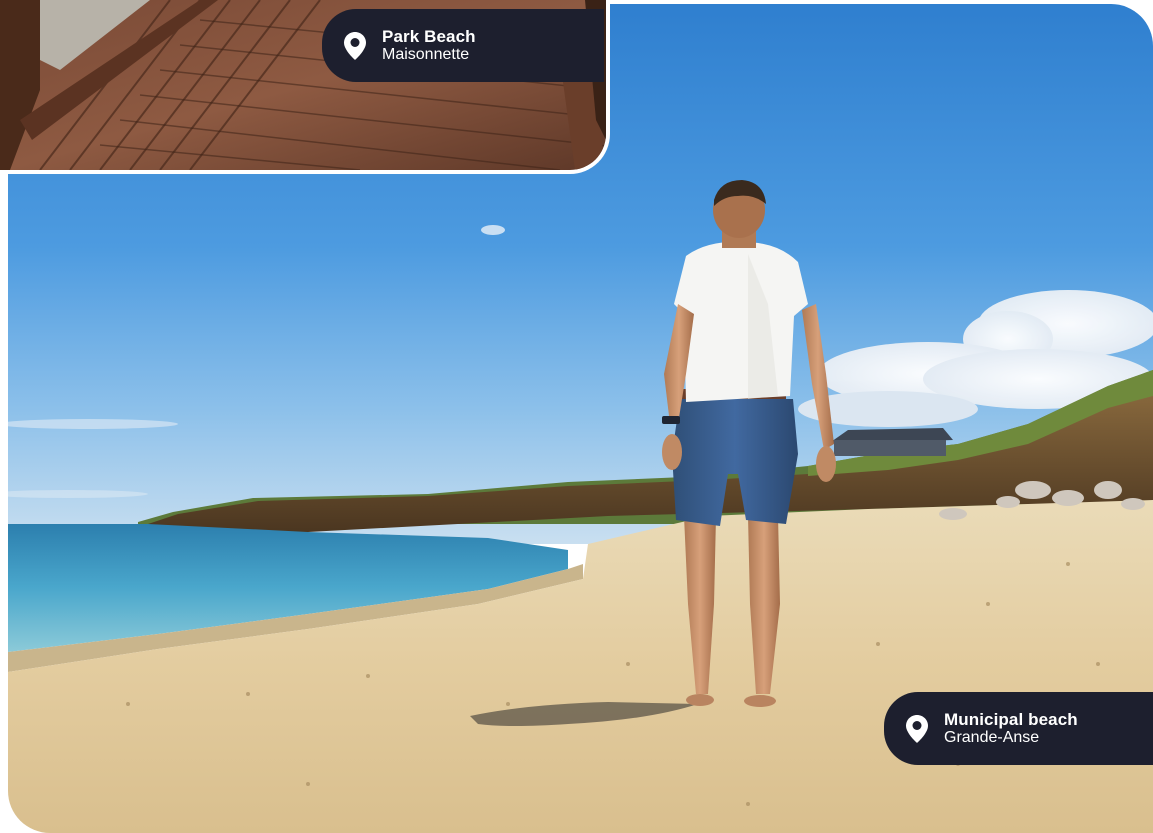 Image resolution: width=1153 pixels, height=833 pixels. I want to click on location-text: Municipal beach Grande-Anse, so click(1011, 728).